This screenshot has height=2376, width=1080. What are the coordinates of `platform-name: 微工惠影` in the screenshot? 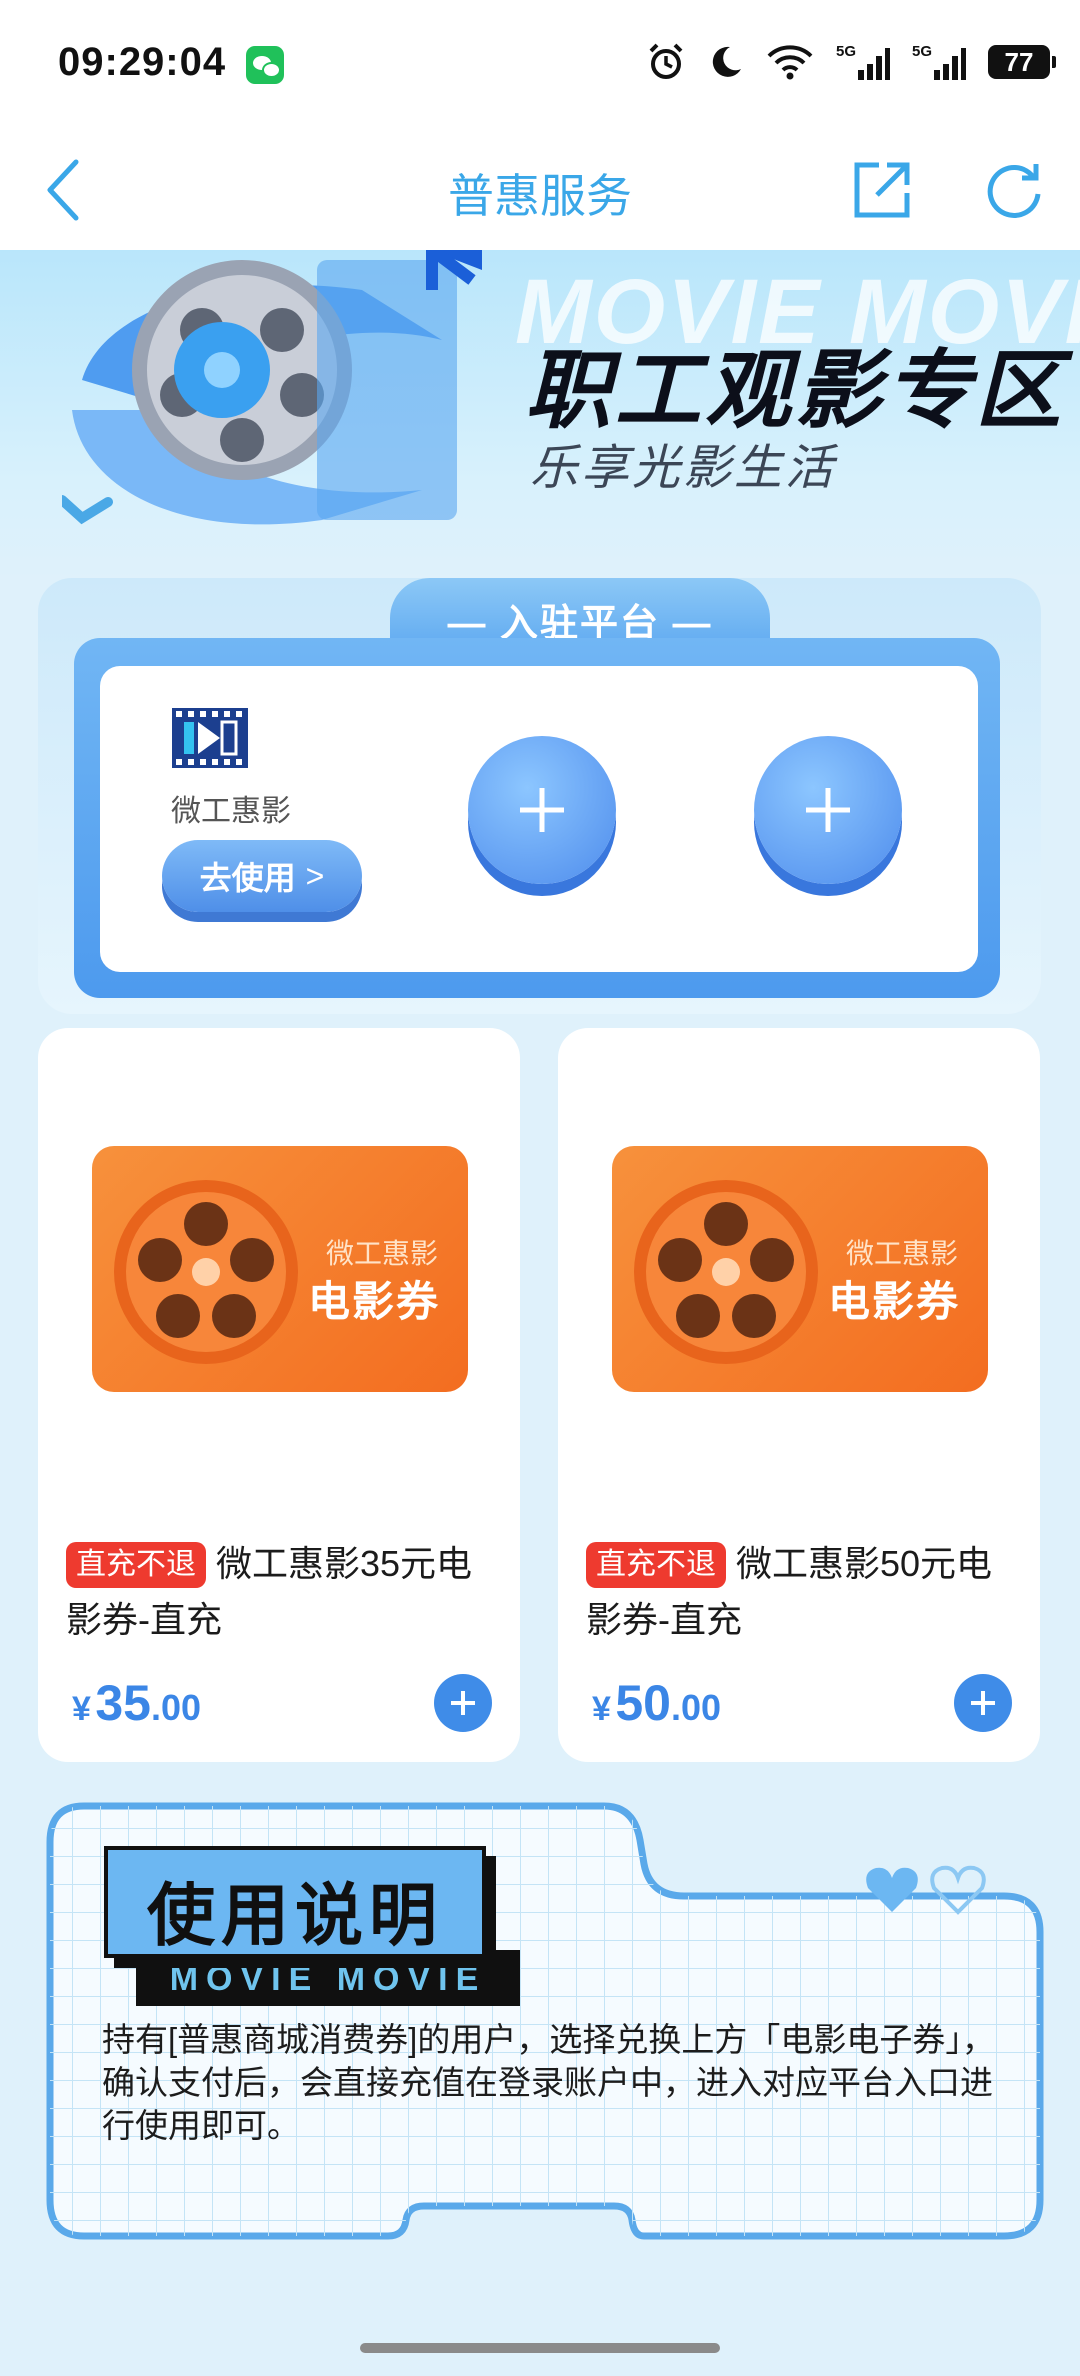 It's located at (231, 811).